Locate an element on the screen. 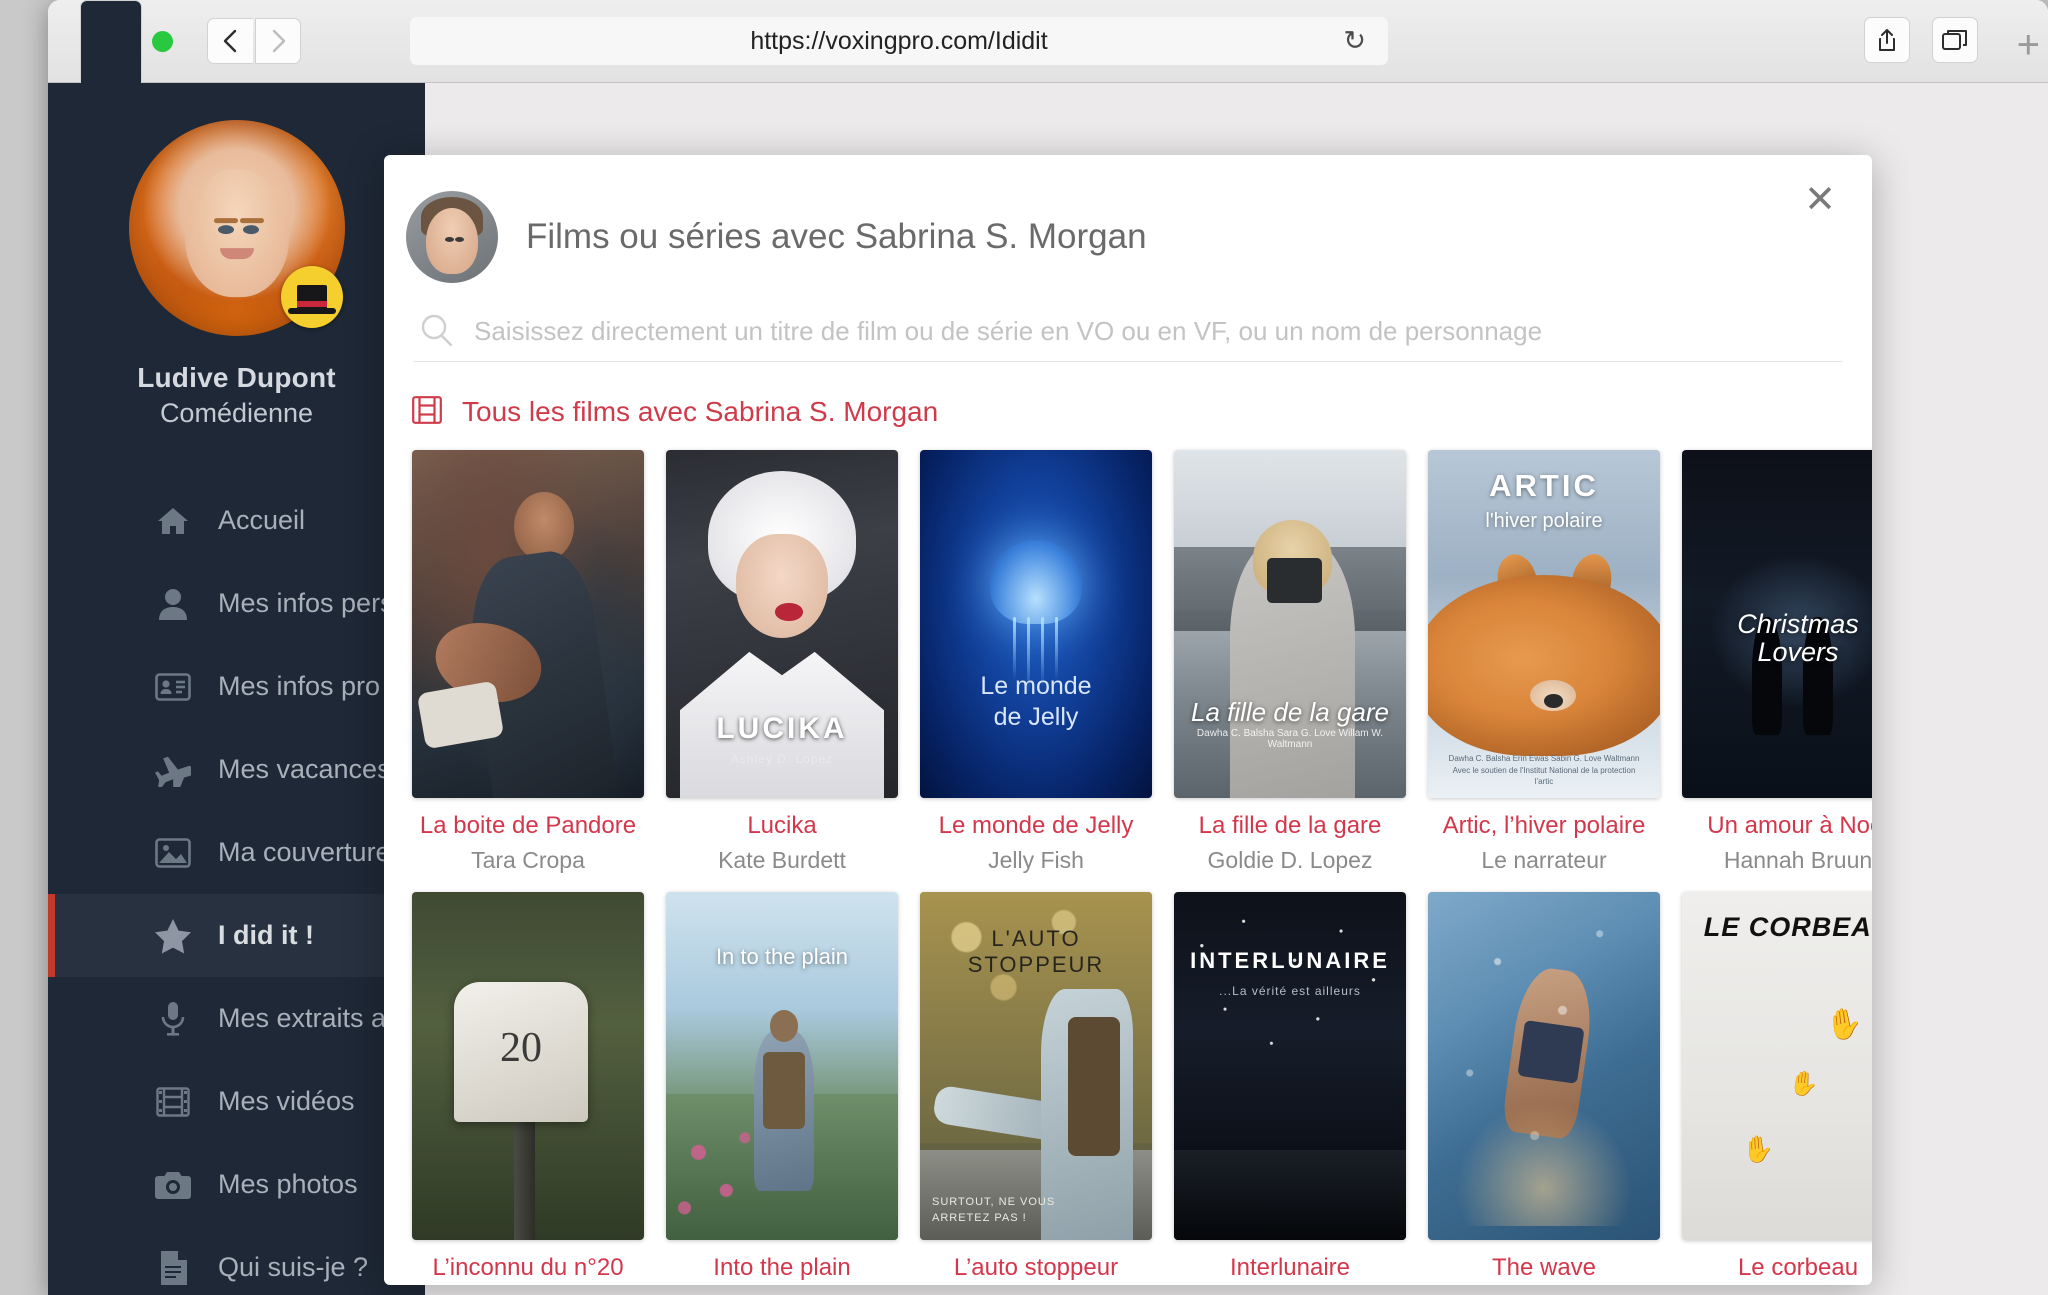 The height and width of the screenshot is (1295, 2048). address-bar: https://voxingpro.com/Ididit ↻ is located at coordinates (899, 41).